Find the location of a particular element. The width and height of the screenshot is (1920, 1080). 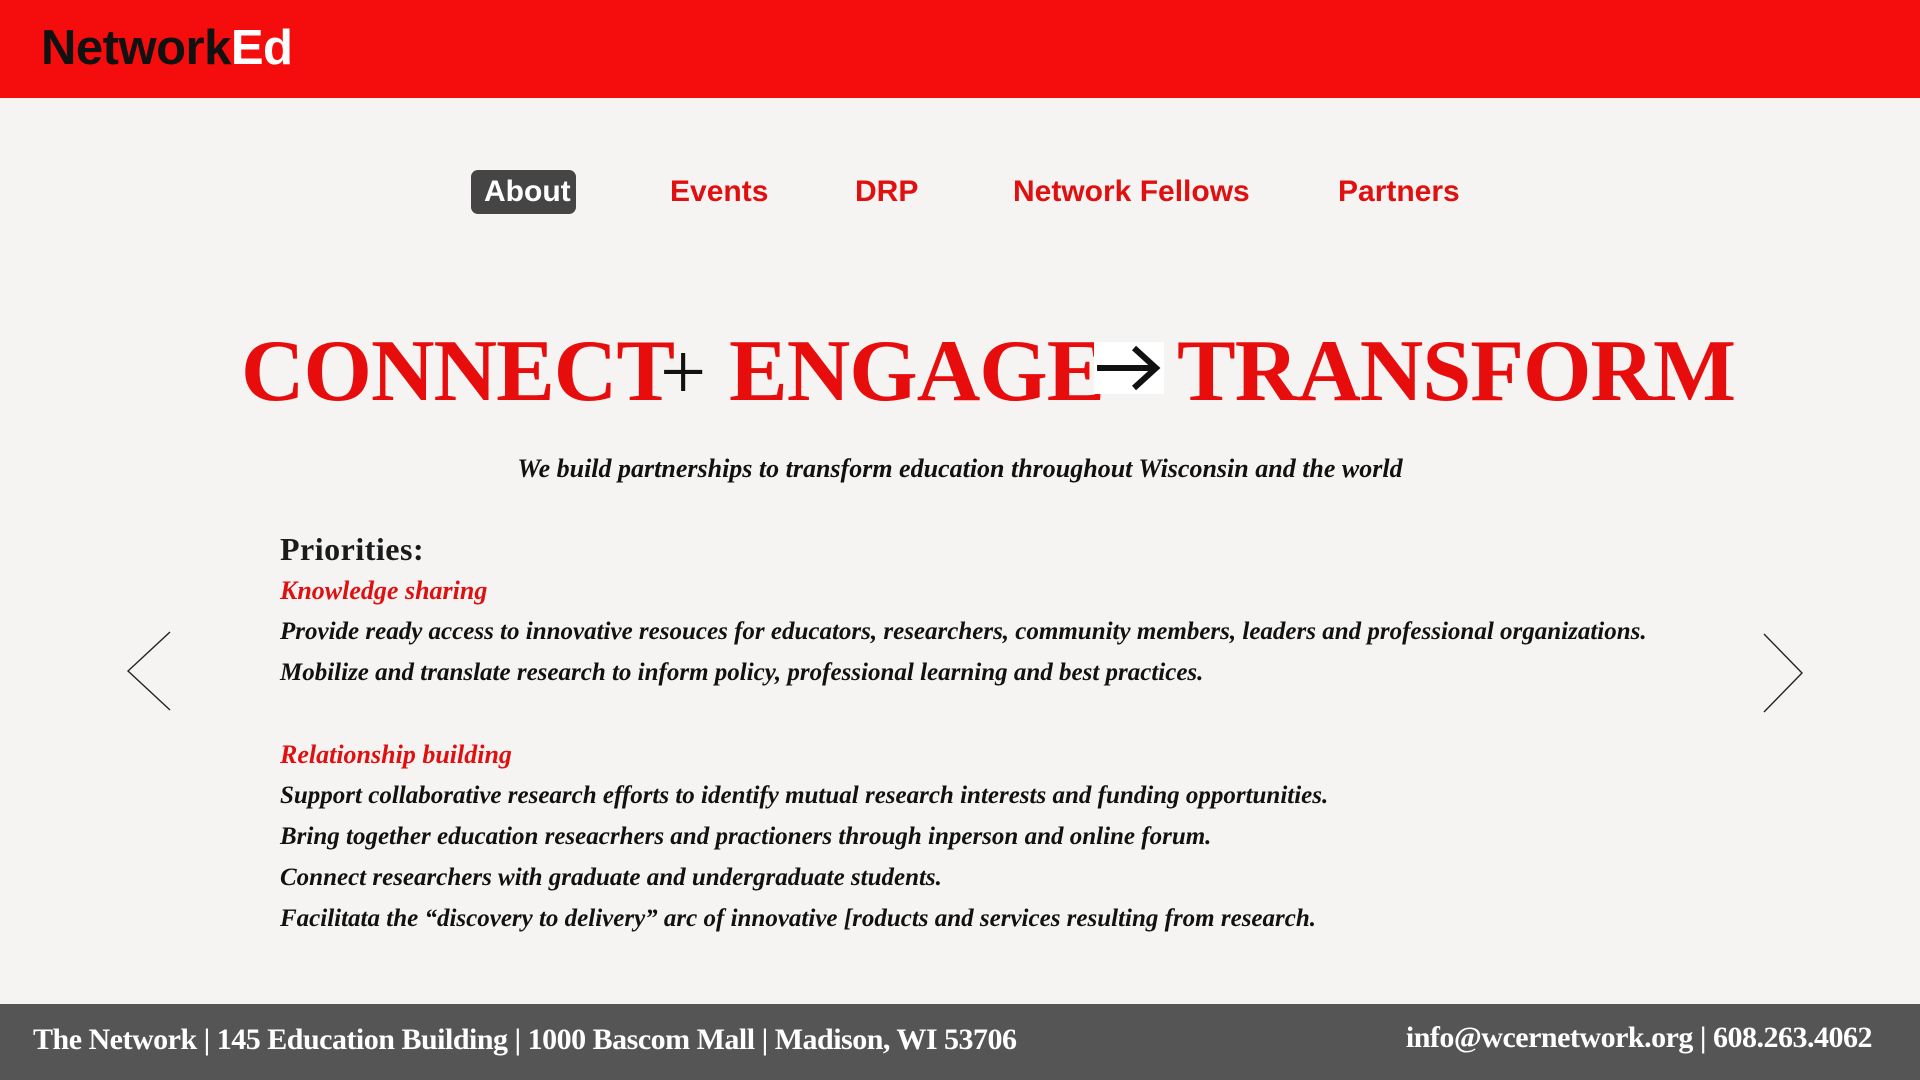

logo-text-network: Network is located at coordinates (136, 48).